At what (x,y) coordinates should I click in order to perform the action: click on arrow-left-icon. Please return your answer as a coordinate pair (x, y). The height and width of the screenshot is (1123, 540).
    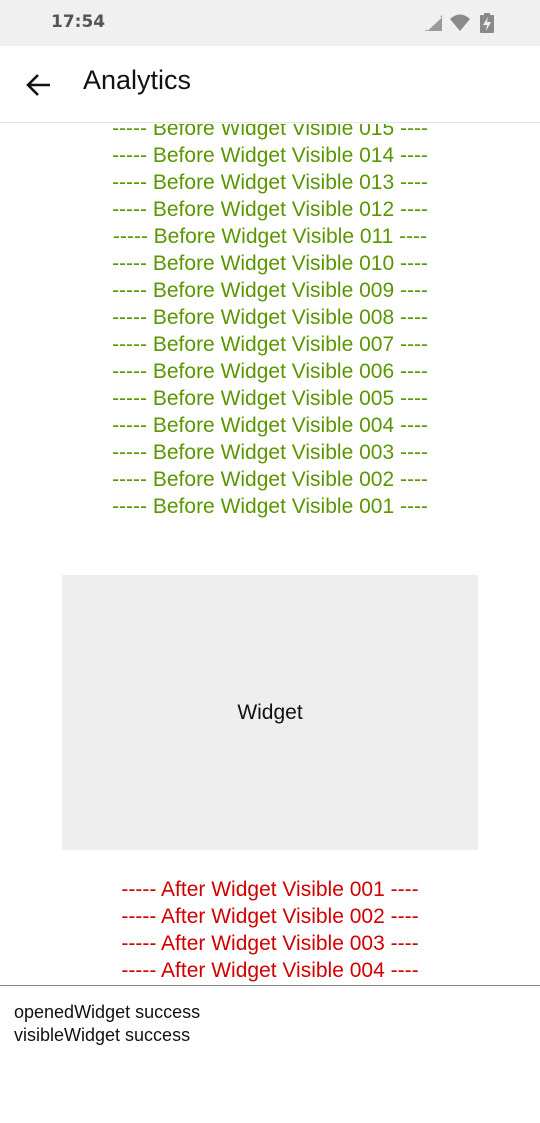
    Looking at the image, I should click on (38, 85).